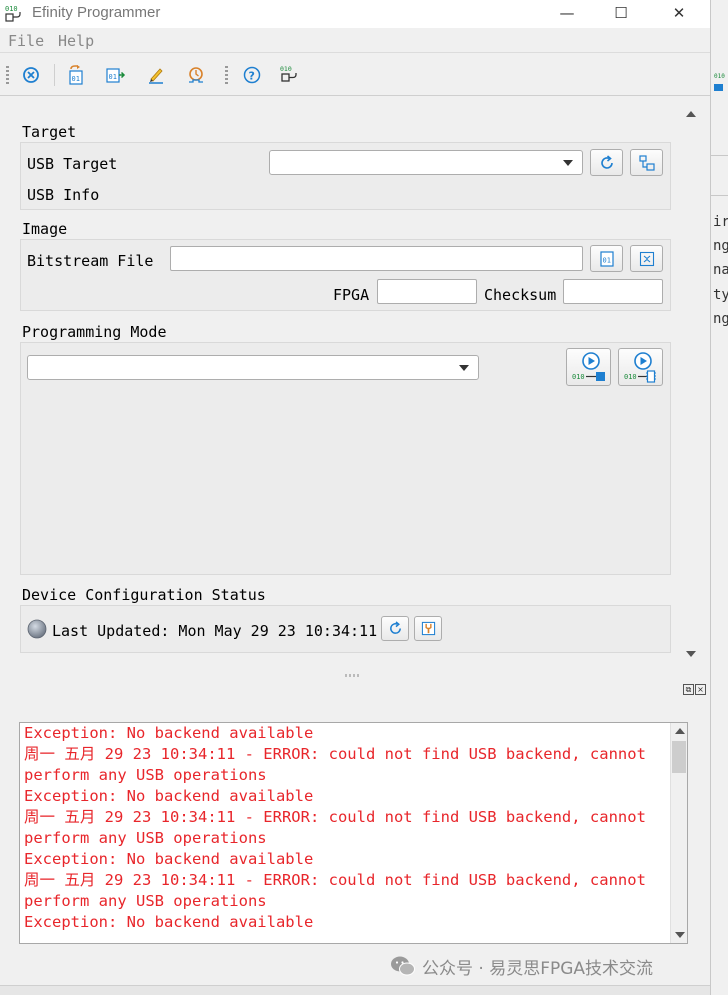  Describe the element at coordinates (45, 229) in the screenshot. I see `image-section-title: Image` at that location.